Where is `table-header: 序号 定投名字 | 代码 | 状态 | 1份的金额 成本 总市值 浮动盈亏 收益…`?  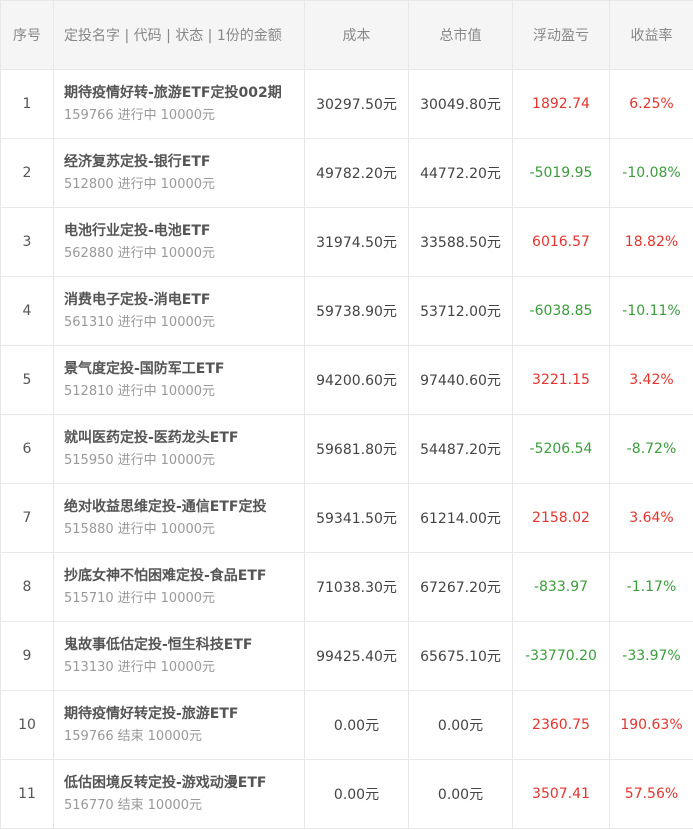
table-header: 序号 定投名字 | 代码 | 状态 | 1份的金额 成本 总市值 浮动盈亏 收益… is located at coordinates (346, 35).